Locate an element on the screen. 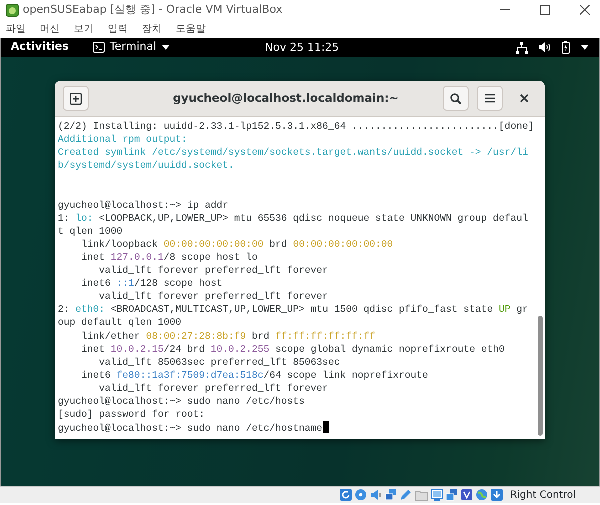  pen-icon is located at coordinates (406, 495).